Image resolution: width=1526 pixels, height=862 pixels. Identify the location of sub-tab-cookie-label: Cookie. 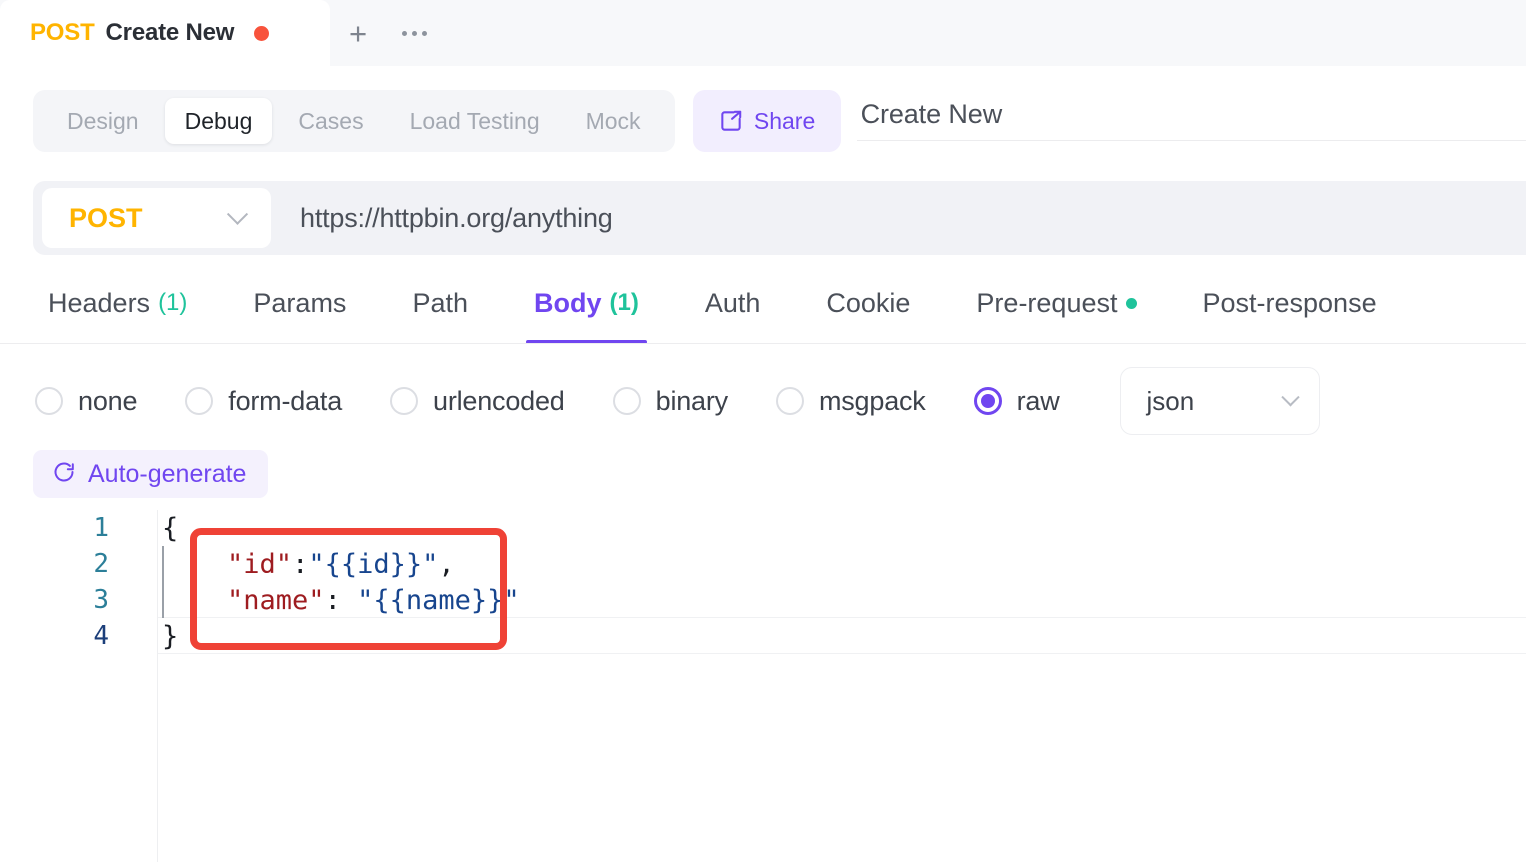
(868, 302).